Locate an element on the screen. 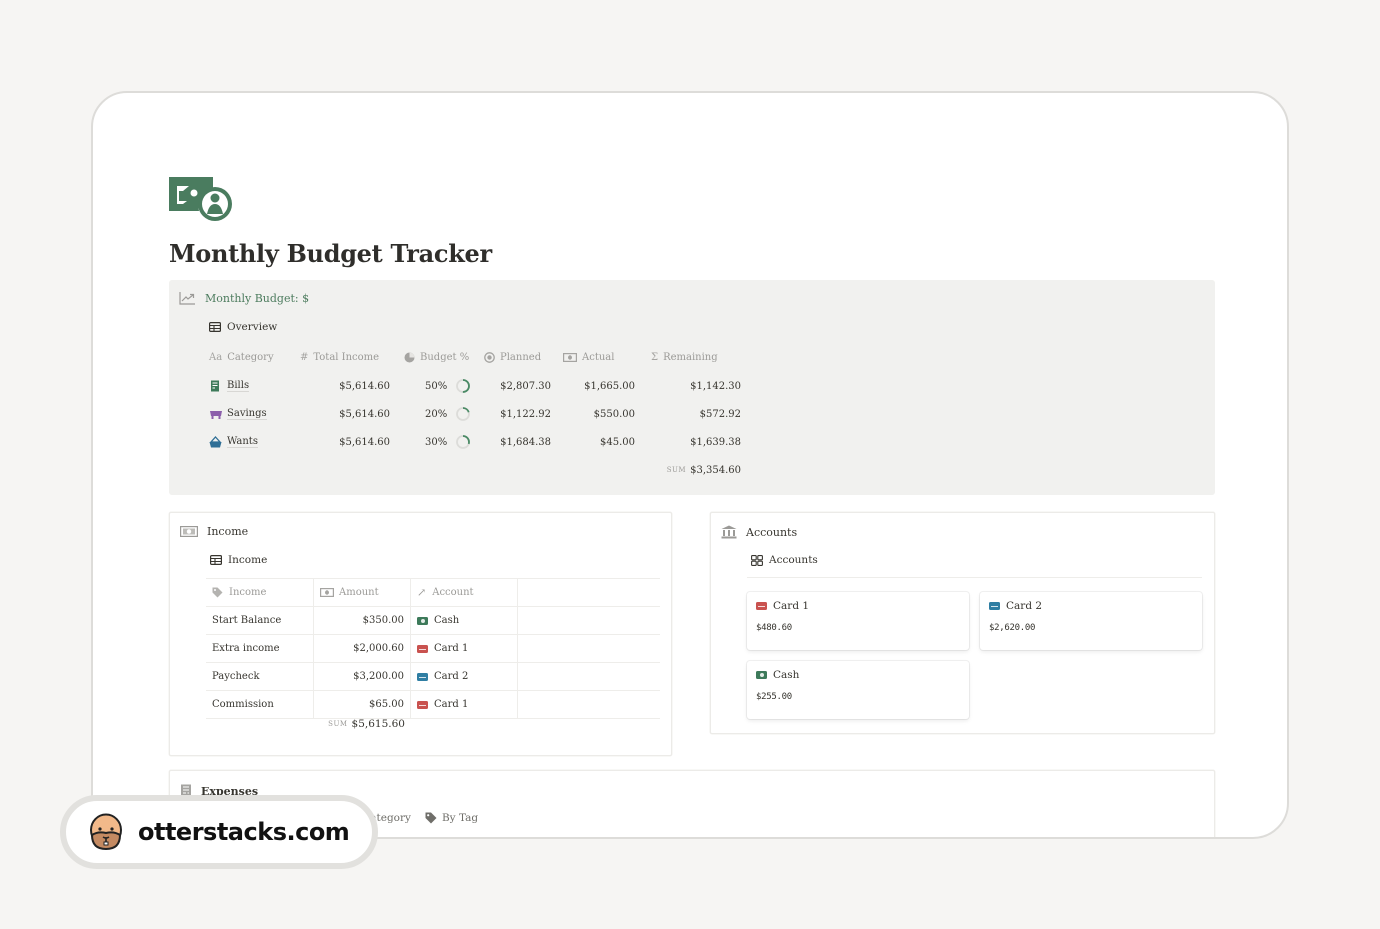  table-row: Paycheck $3,200.00 Card 2 is located at coordinates (433, 677).